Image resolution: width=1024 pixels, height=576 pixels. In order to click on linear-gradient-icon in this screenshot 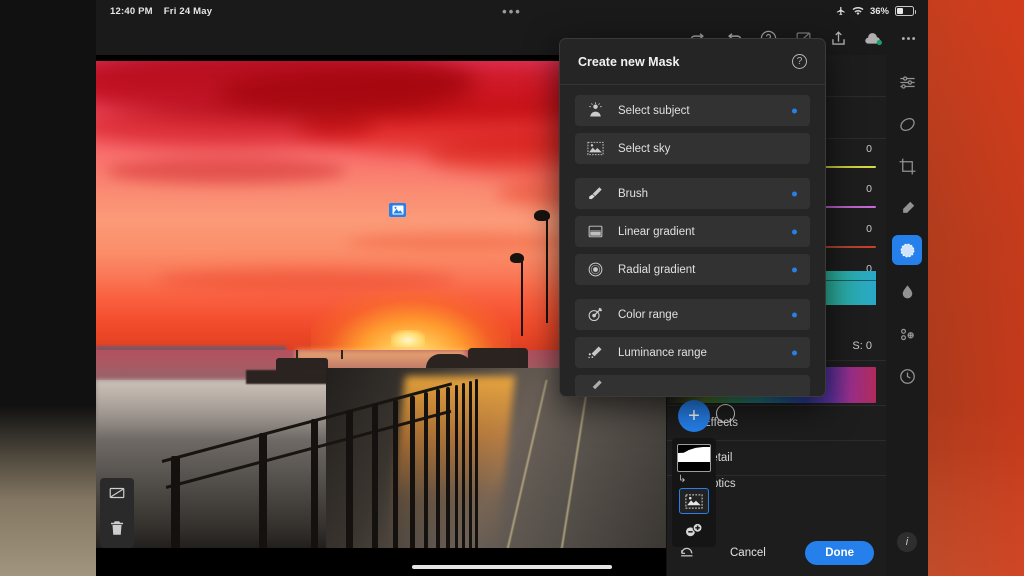, I will do `click(595, 231)`.